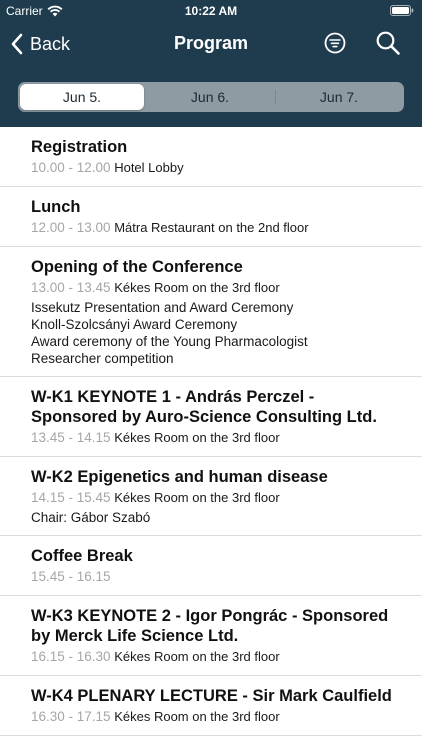  Describe the element at coordinates (71, 227) in the screenshot. I see `session-time: 12.00 - 13.00` at that location.